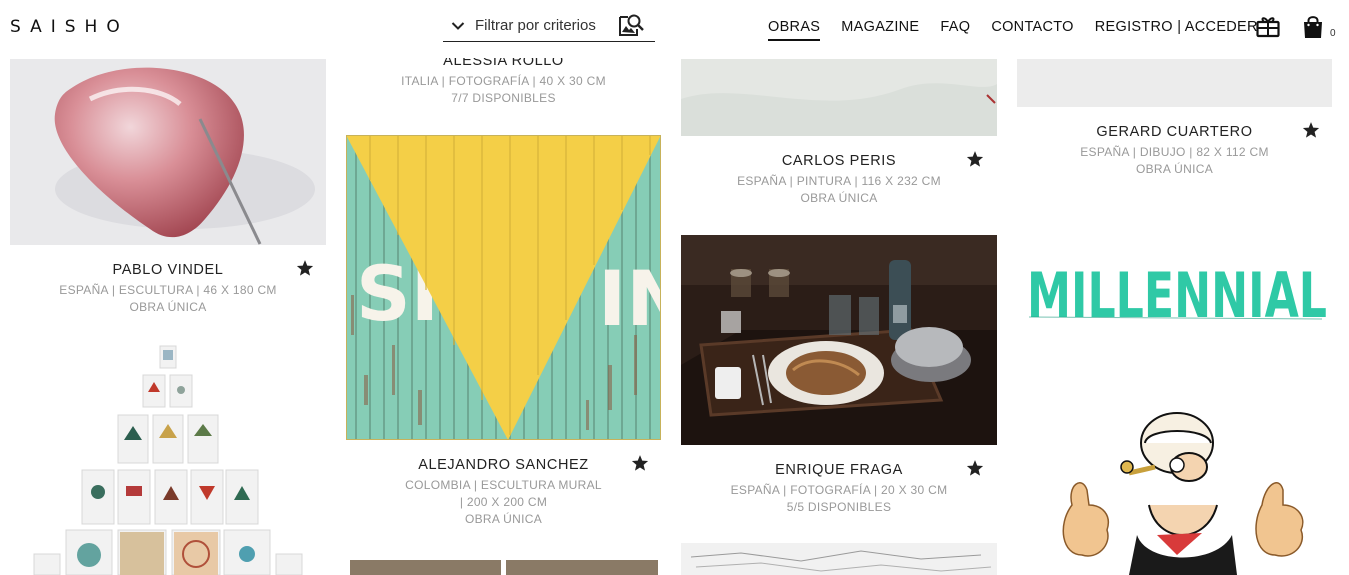  Describe the element at coordinates (1313, 29) in the screenshot. I see `shopping-bag-icon` at that location.